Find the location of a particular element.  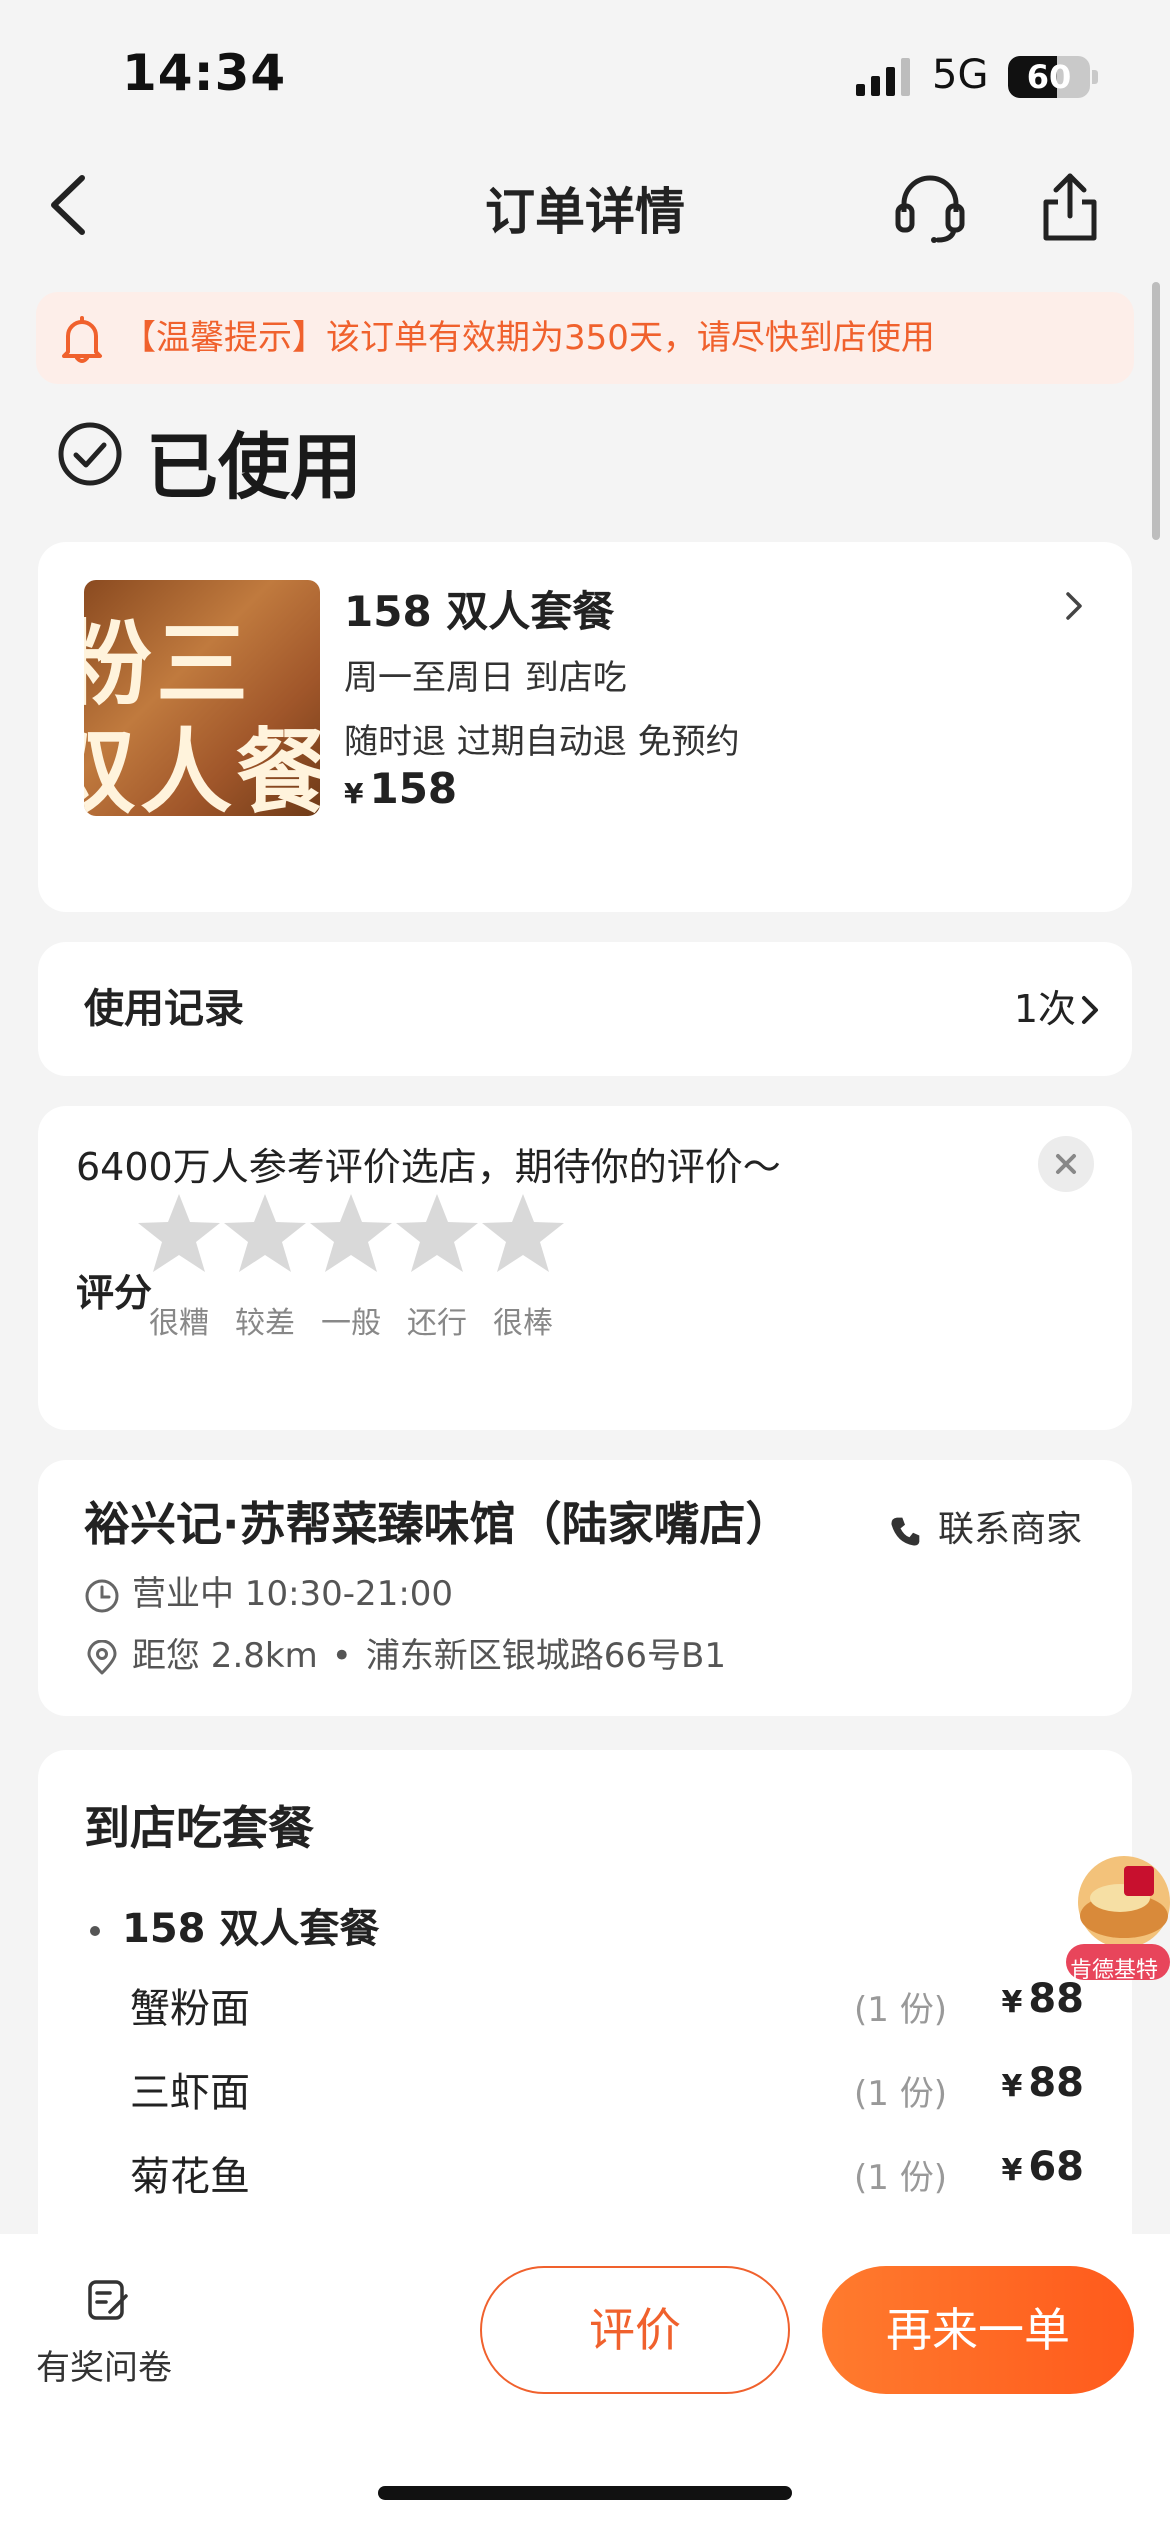

package-subtitle-text: 158 双人套餐 is located at coordinates (251, 1929).